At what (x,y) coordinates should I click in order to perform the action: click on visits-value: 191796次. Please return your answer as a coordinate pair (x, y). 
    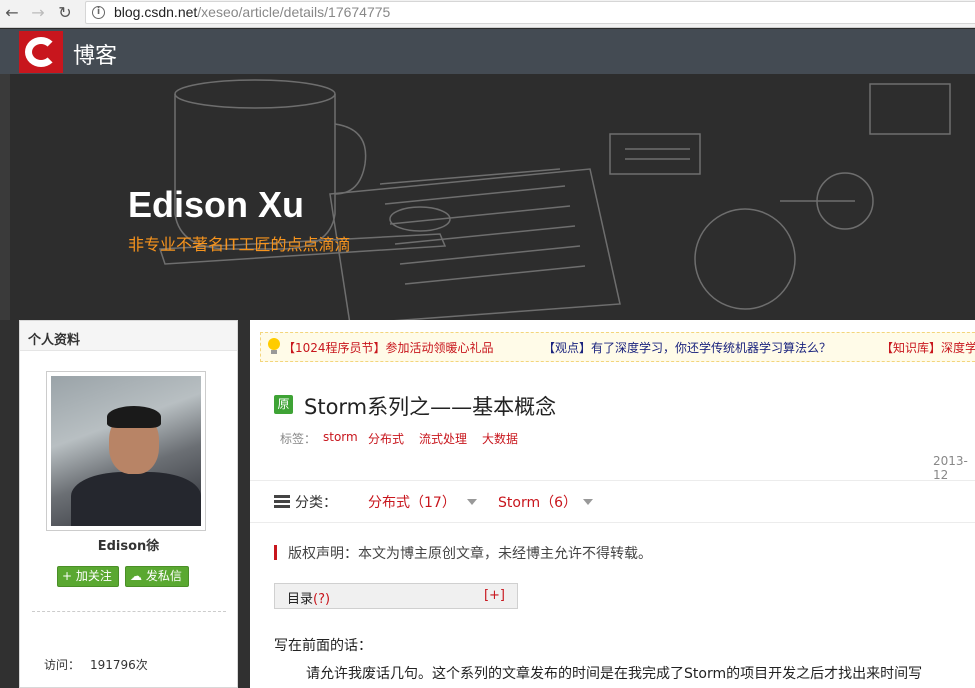
    Looking at the image, I should click on (119, 665).